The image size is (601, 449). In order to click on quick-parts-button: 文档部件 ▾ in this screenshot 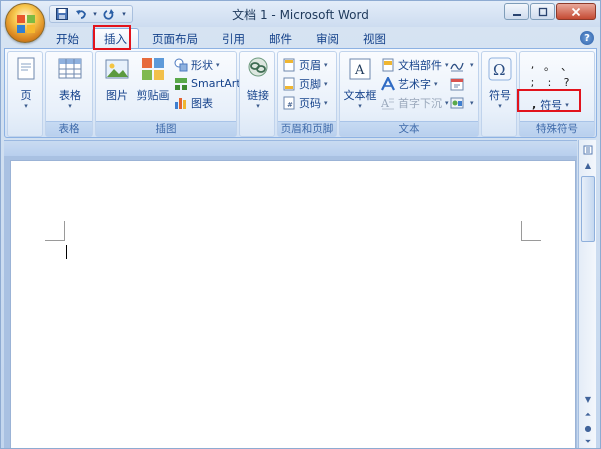, I will do `click(415, 64)`.